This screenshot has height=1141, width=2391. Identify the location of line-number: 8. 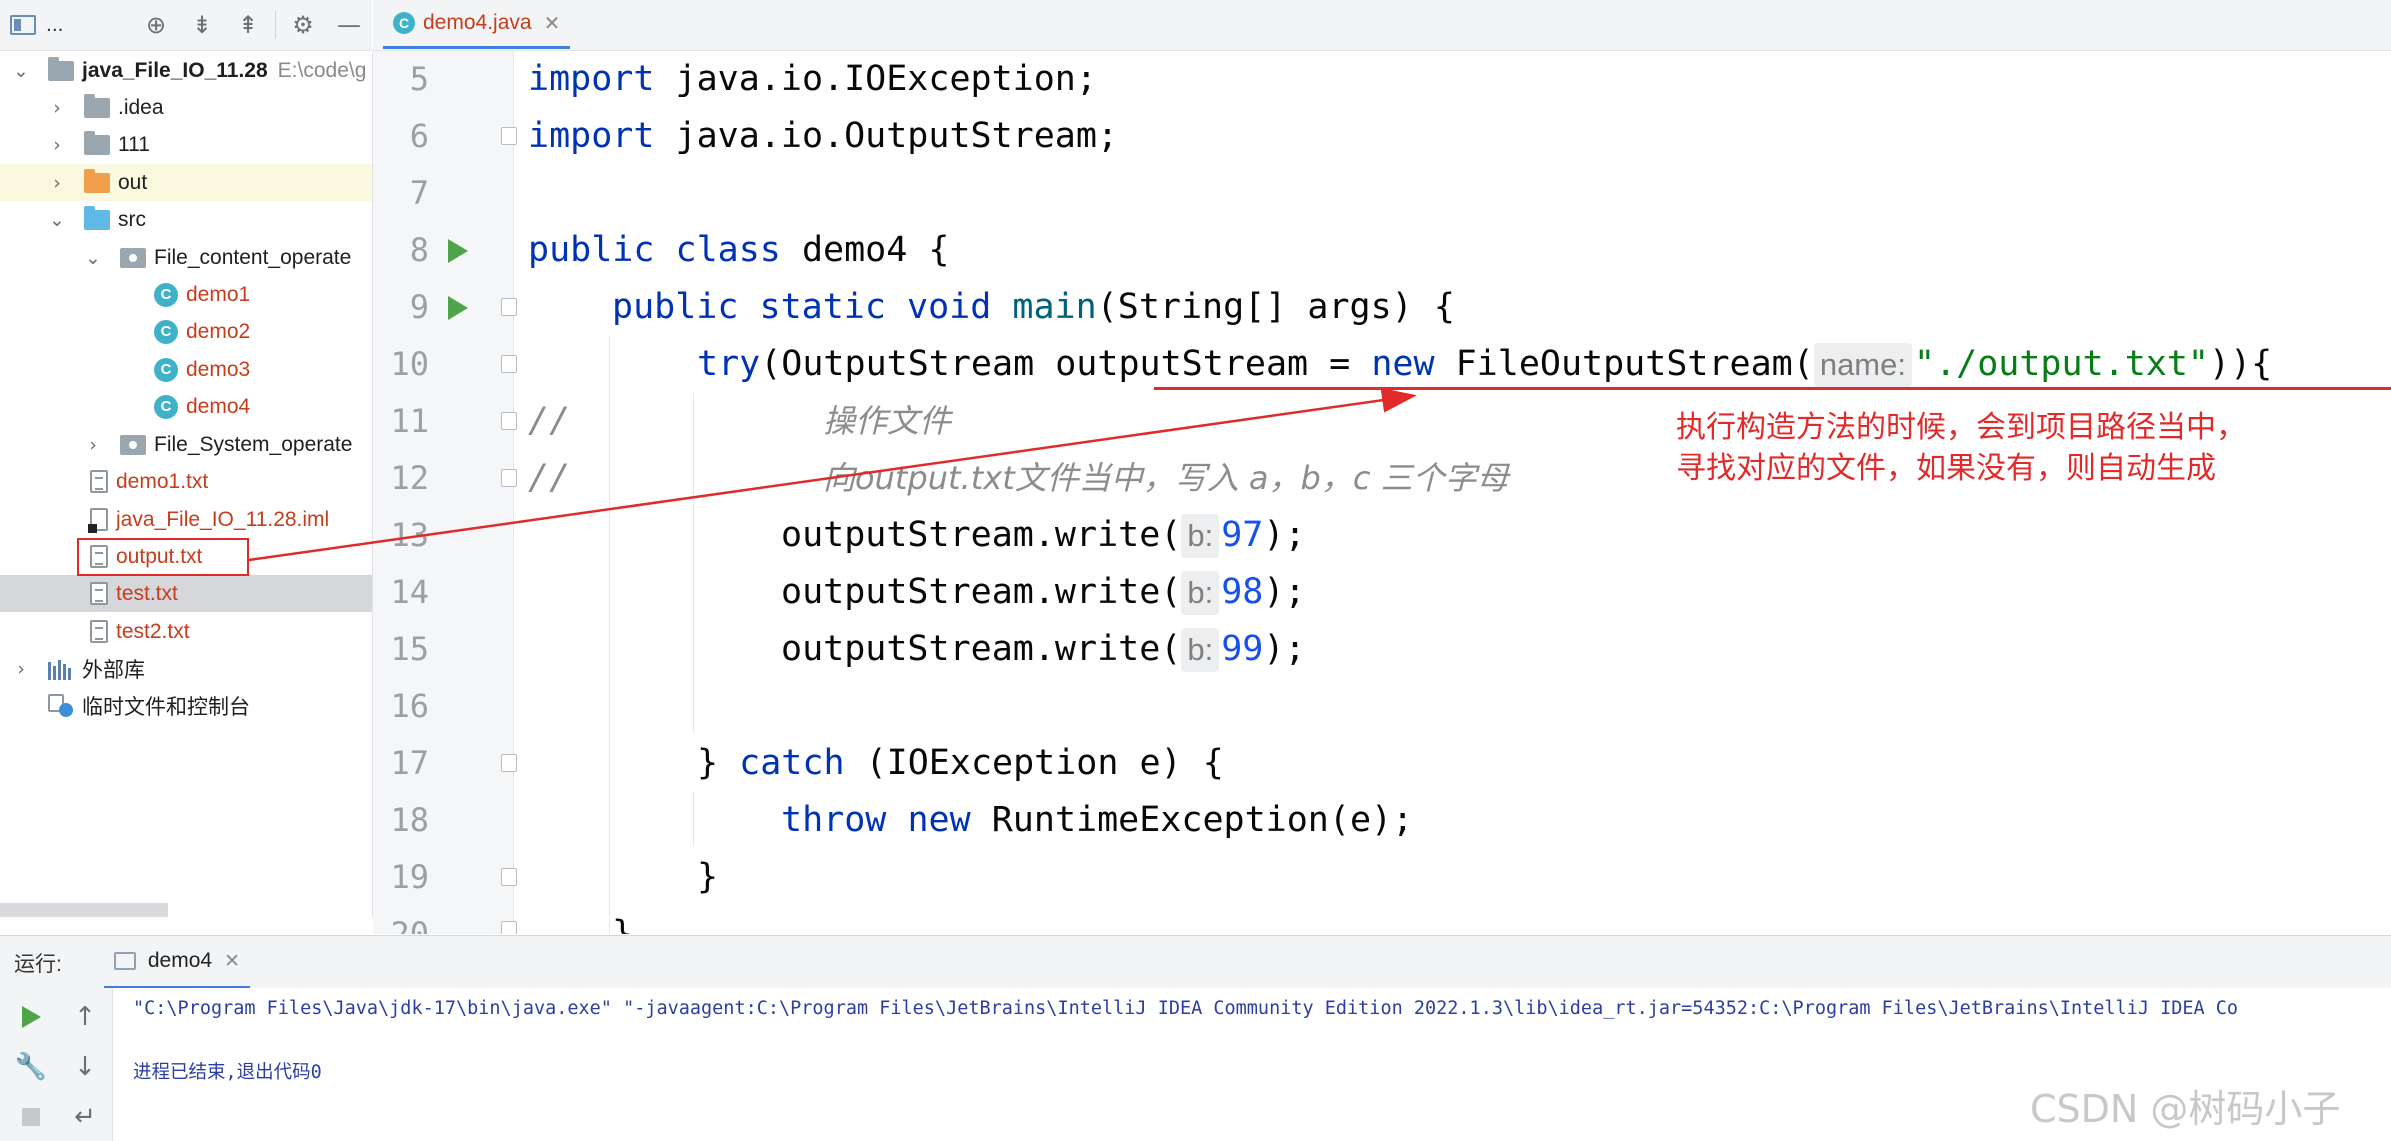
(419, 250).